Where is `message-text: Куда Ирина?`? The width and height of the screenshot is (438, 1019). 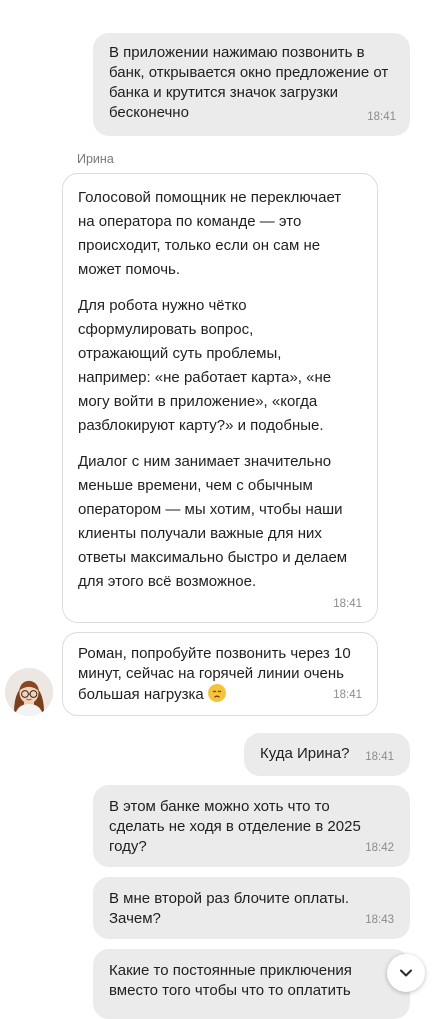 message-text: Куда Ирина? is located at coordinates (305, 753).